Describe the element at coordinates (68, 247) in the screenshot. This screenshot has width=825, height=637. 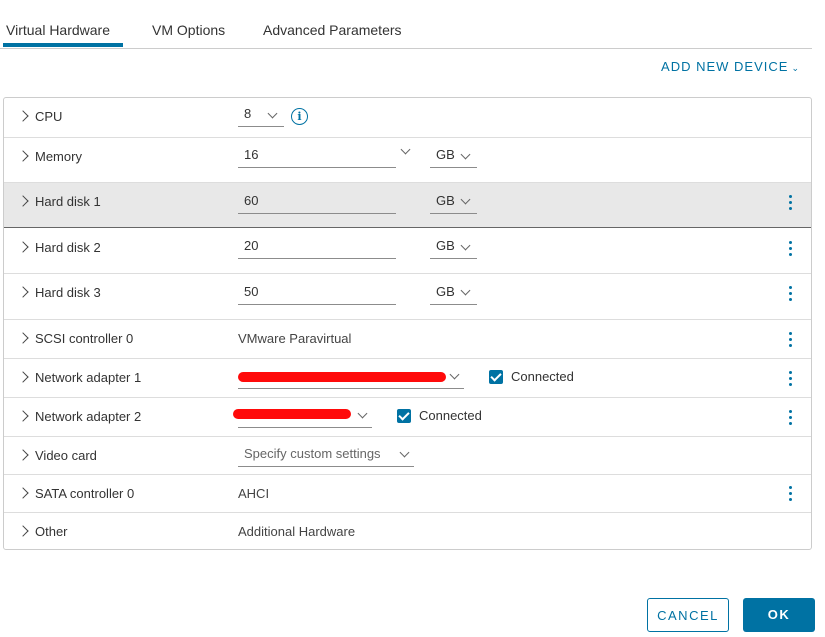
I see `row-label-hard-disk-2: Hard disk 2` at that location.